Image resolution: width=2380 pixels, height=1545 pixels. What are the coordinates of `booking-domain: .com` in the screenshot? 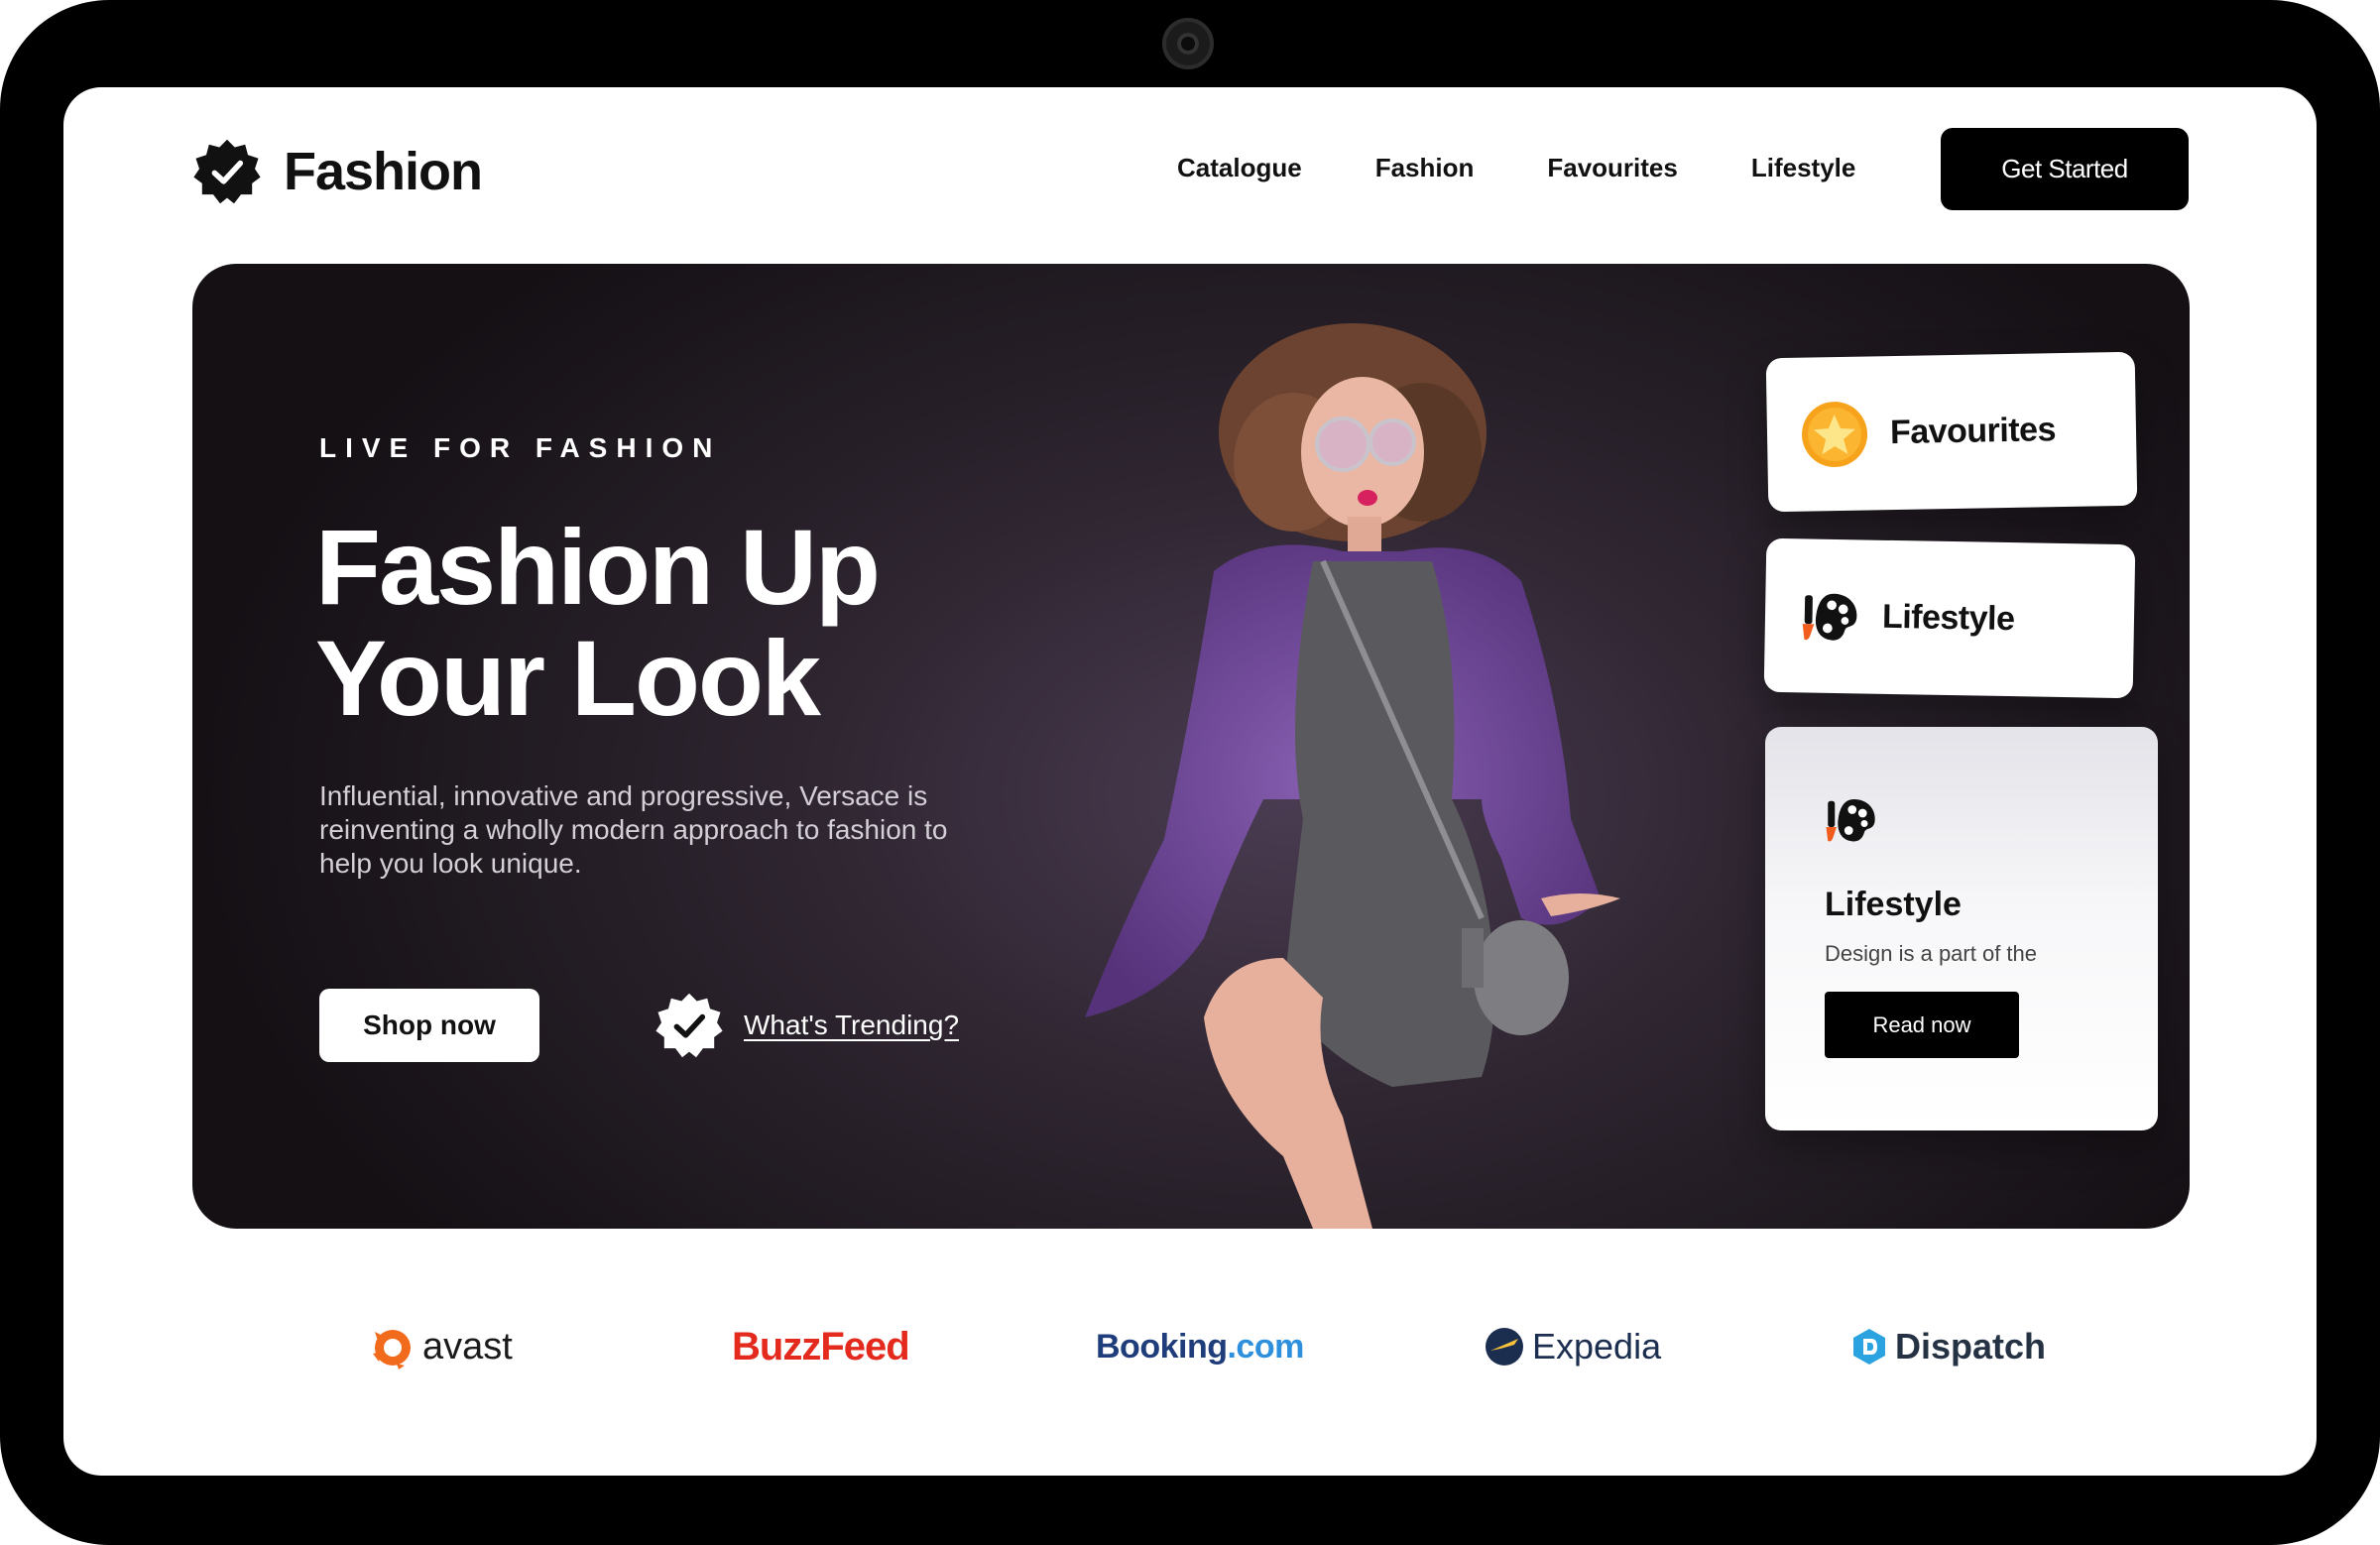 It's located at (1265, 1346).